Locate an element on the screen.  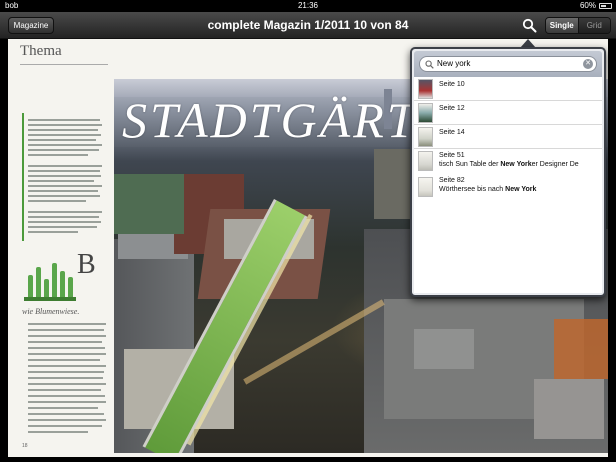
status-bar: bob 21:36 60% is located at coordinates (308, 6).